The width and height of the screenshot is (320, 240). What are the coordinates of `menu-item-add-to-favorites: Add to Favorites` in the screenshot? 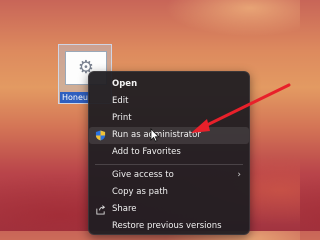 It's located at (169, 152).